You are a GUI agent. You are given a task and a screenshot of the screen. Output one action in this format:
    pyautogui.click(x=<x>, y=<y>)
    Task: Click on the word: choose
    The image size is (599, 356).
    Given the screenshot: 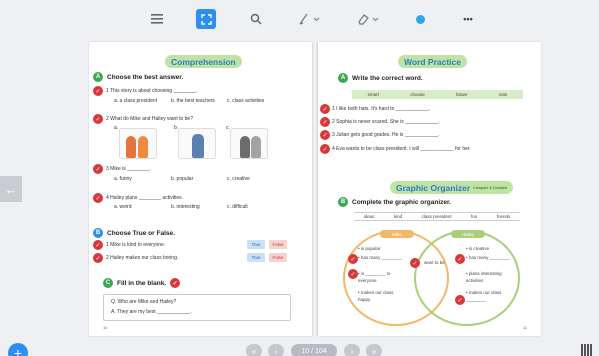 What is the action you would take?
    pyautogui.click(x=417, y=94)
    